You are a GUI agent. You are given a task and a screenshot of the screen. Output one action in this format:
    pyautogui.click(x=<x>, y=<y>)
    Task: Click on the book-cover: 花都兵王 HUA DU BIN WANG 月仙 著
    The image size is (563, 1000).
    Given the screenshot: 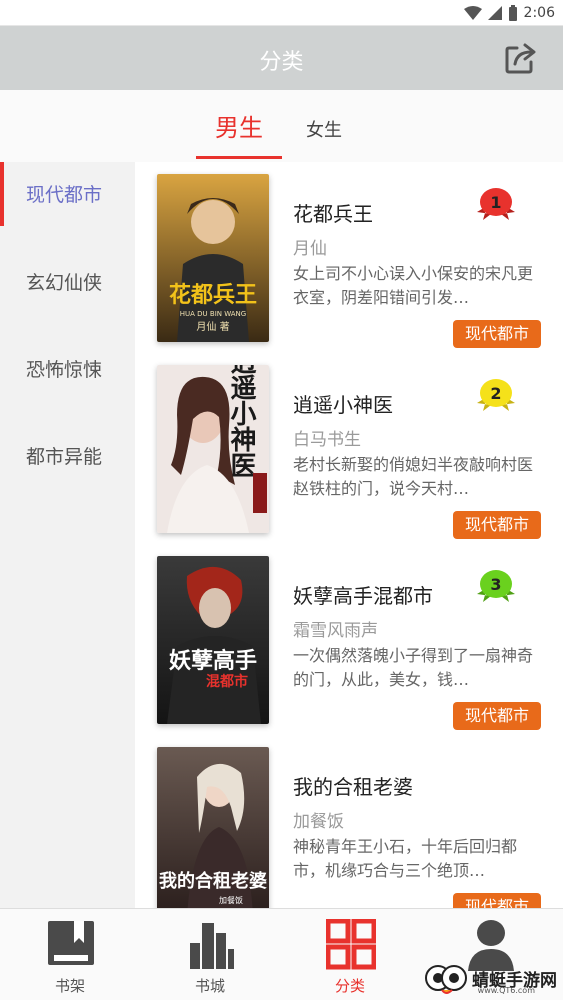 What is the action you would take?
    pyautogui.click(x=213, y=258)
    